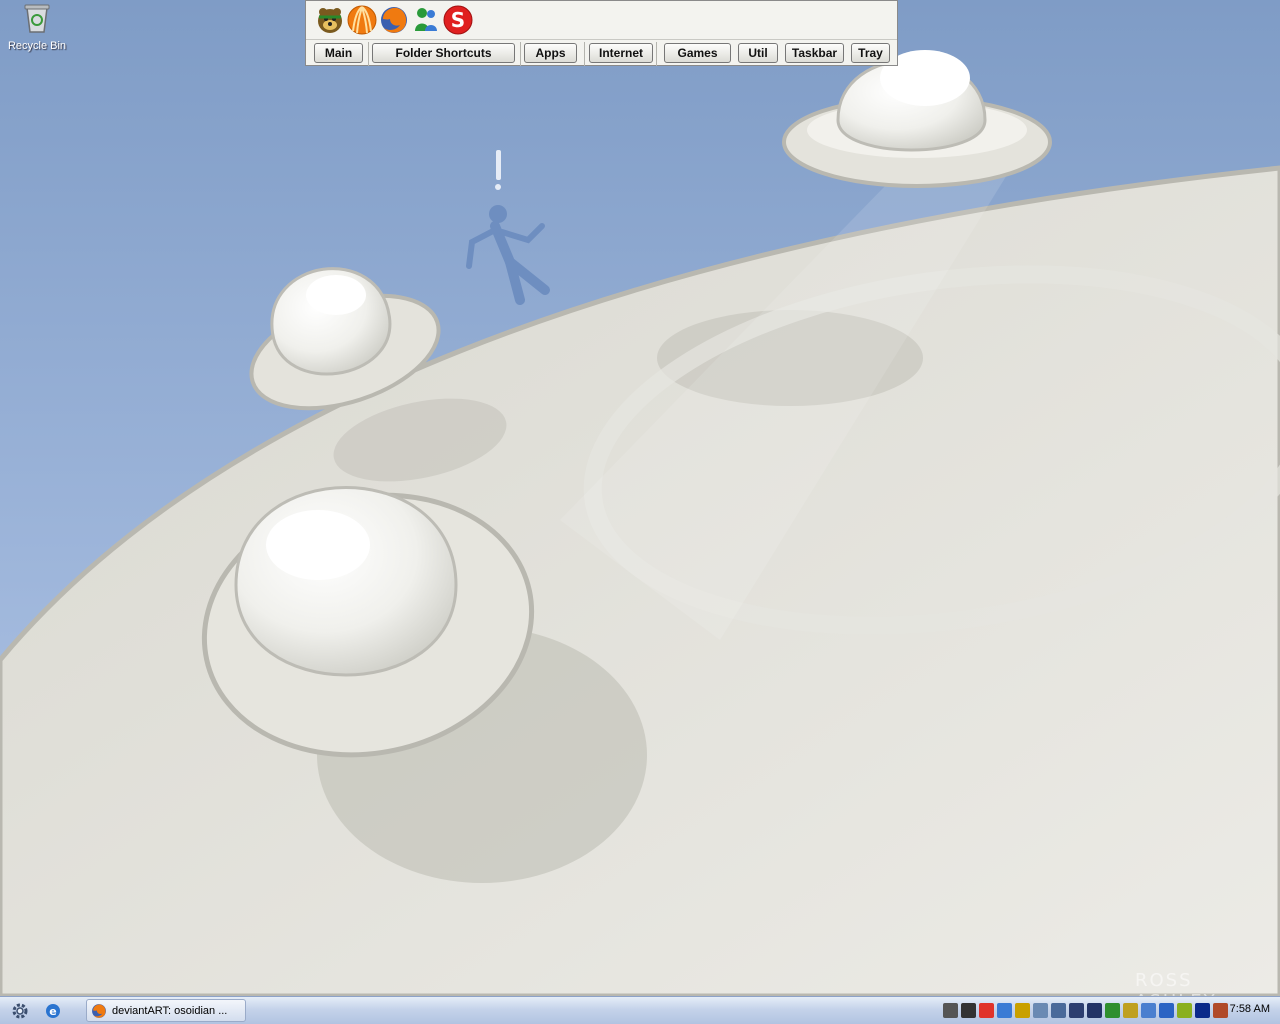 The image size is (1280, 1024). I want to click on tab-apps: Apps, so click(550, 53).